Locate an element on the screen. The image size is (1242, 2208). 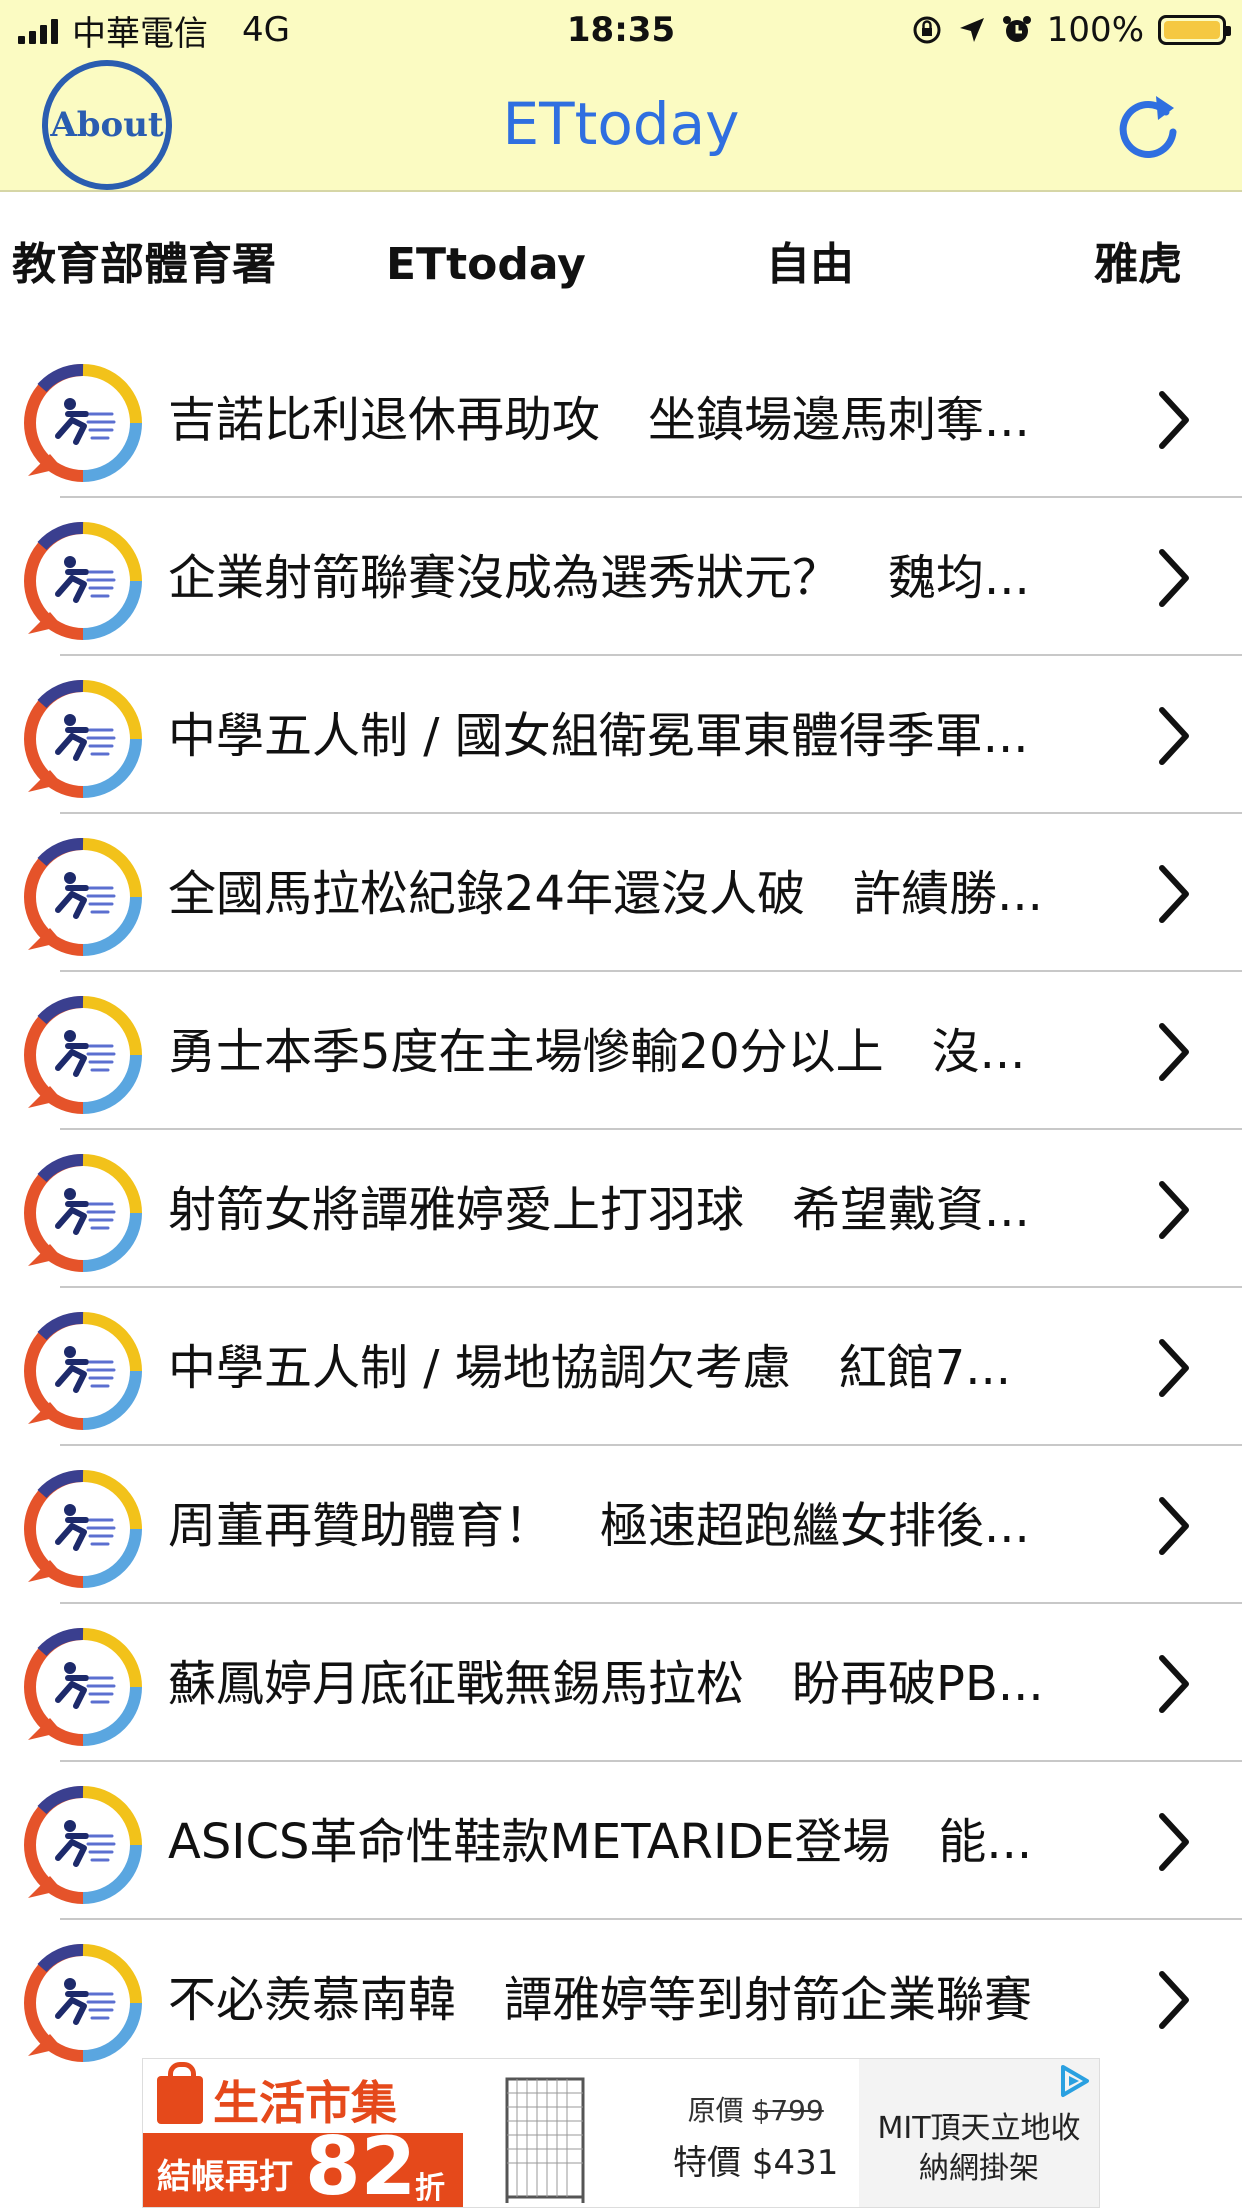
header: 中華電信 4G 18:35 100% About ETtoday is located at coordinates (621, 96).